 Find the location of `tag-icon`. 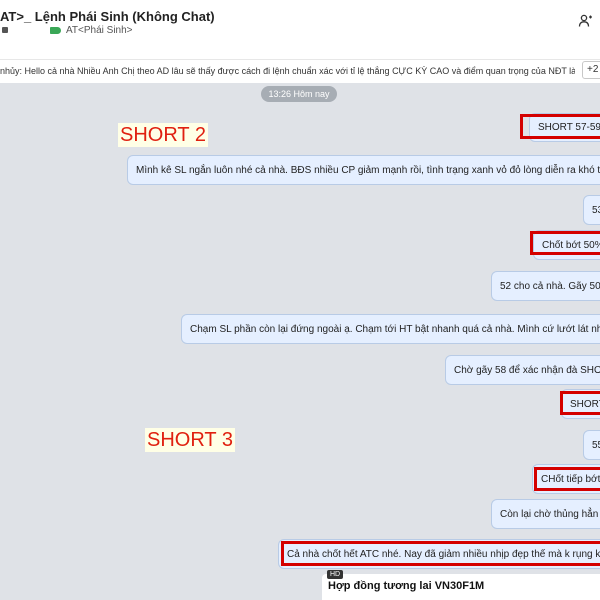

tag-icon is located at coordinates (55, 30).